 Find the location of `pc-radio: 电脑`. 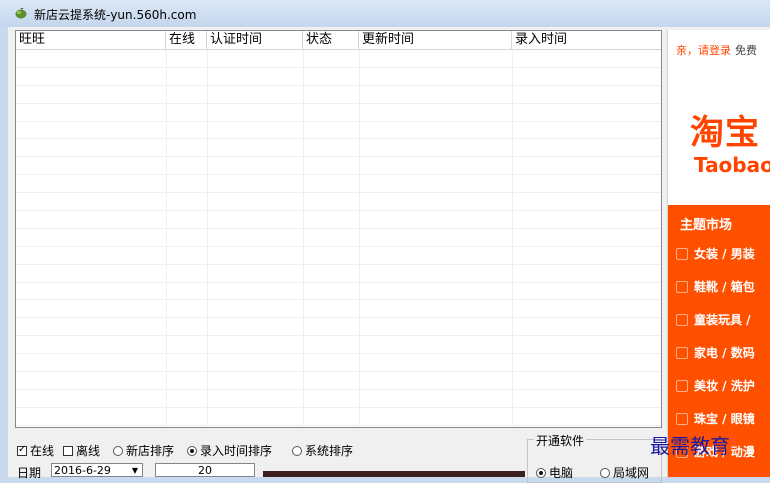

pc-radio: 电脑 is located at coordinates (554, 472).